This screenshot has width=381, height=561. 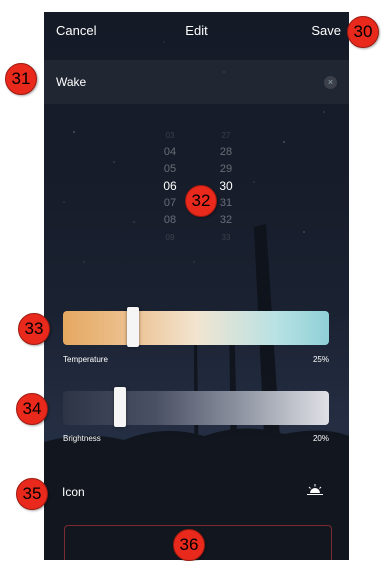 What do you see at coordinates (32, 494) in the screenshot?
I see `annotation-badge-35: 35` at bounding box center [32, 494].